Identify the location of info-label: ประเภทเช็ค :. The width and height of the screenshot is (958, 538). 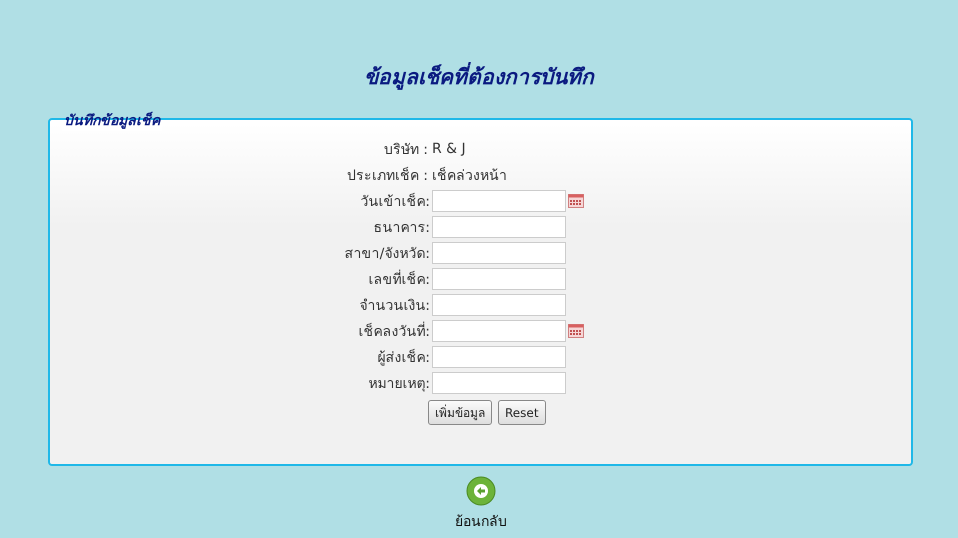
(387, 176).